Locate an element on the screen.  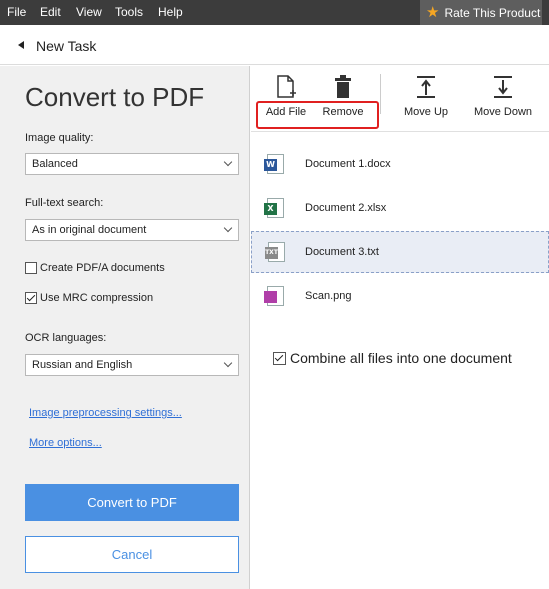
image-quality-value: Balanced is located at coordinates (55, 164).